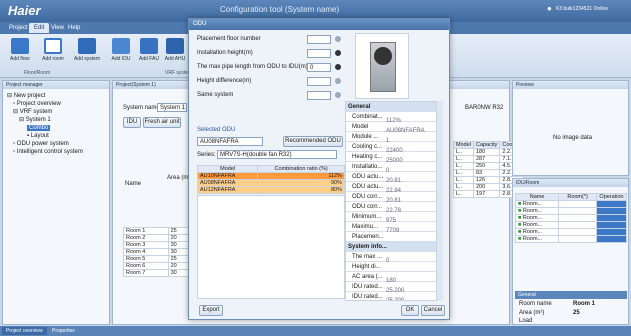  Describe the element at coordinates (87, 53) in the screenshot. I see `add-system-button: Add system` at that location.